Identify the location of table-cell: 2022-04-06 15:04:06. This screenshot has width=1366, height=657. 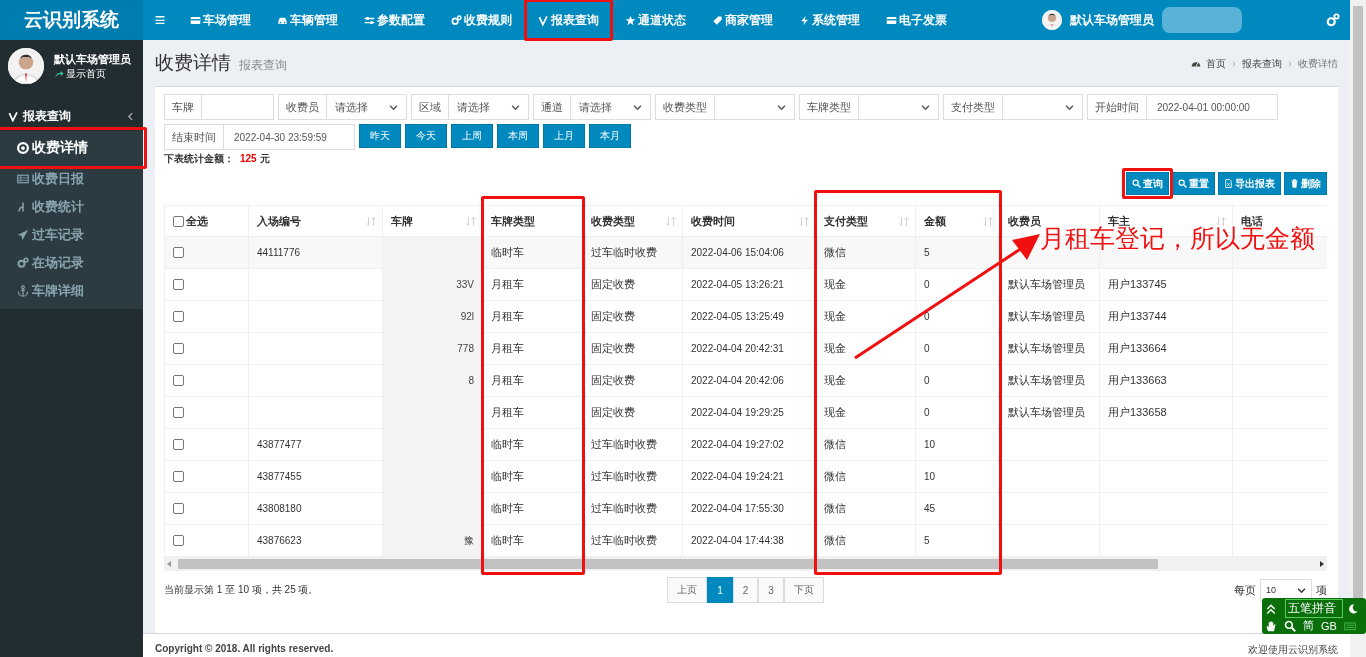
(749, 252).